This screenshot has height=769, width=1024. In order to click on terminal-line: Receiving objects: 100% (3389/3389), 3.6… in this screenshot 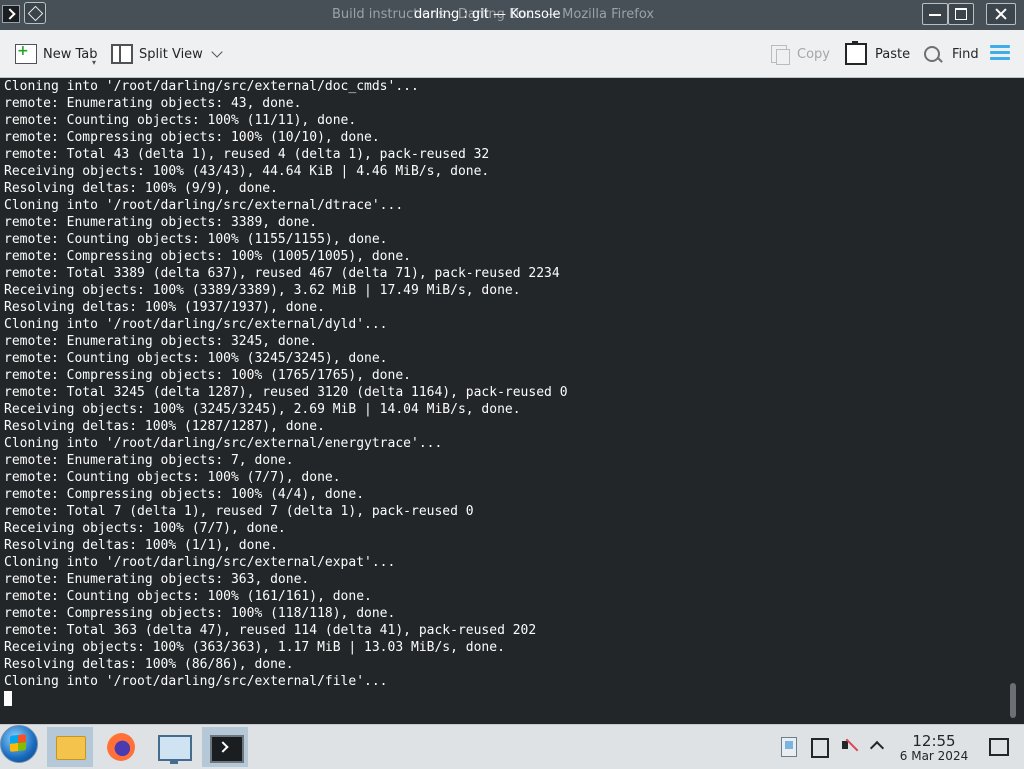, I will do `click(262, 290)`.